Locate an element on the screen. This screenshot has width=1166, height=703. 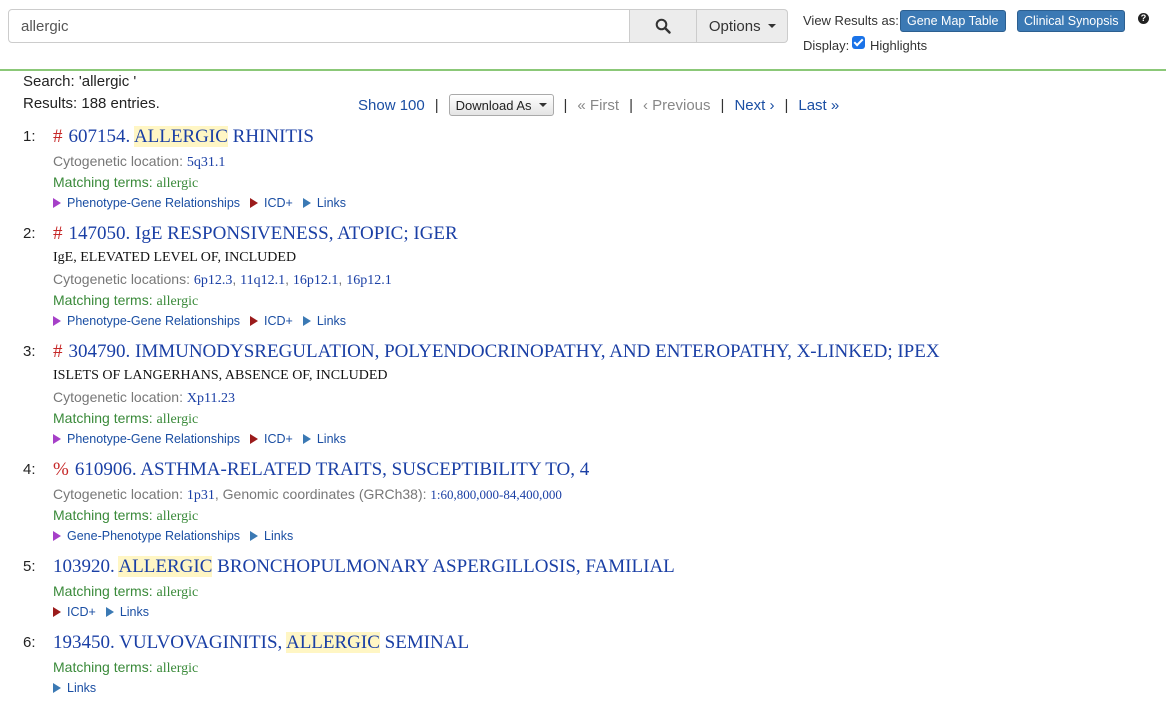
entry-title-link: #607154. ALLERGIC RHINITIS is located at coordinates (183, 137).